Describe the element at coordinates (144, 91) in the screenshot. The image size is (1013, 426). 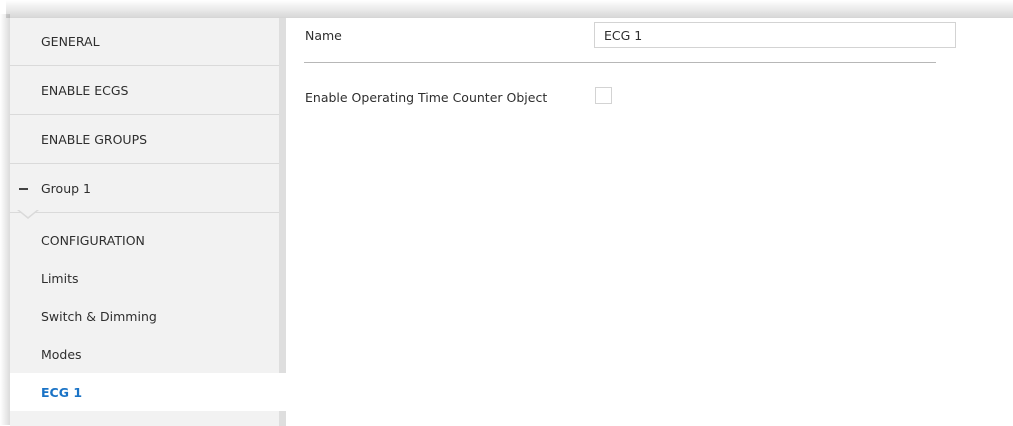
I see `sidebar-item-enable-ecgs: ENABLE ECGS` at that location.